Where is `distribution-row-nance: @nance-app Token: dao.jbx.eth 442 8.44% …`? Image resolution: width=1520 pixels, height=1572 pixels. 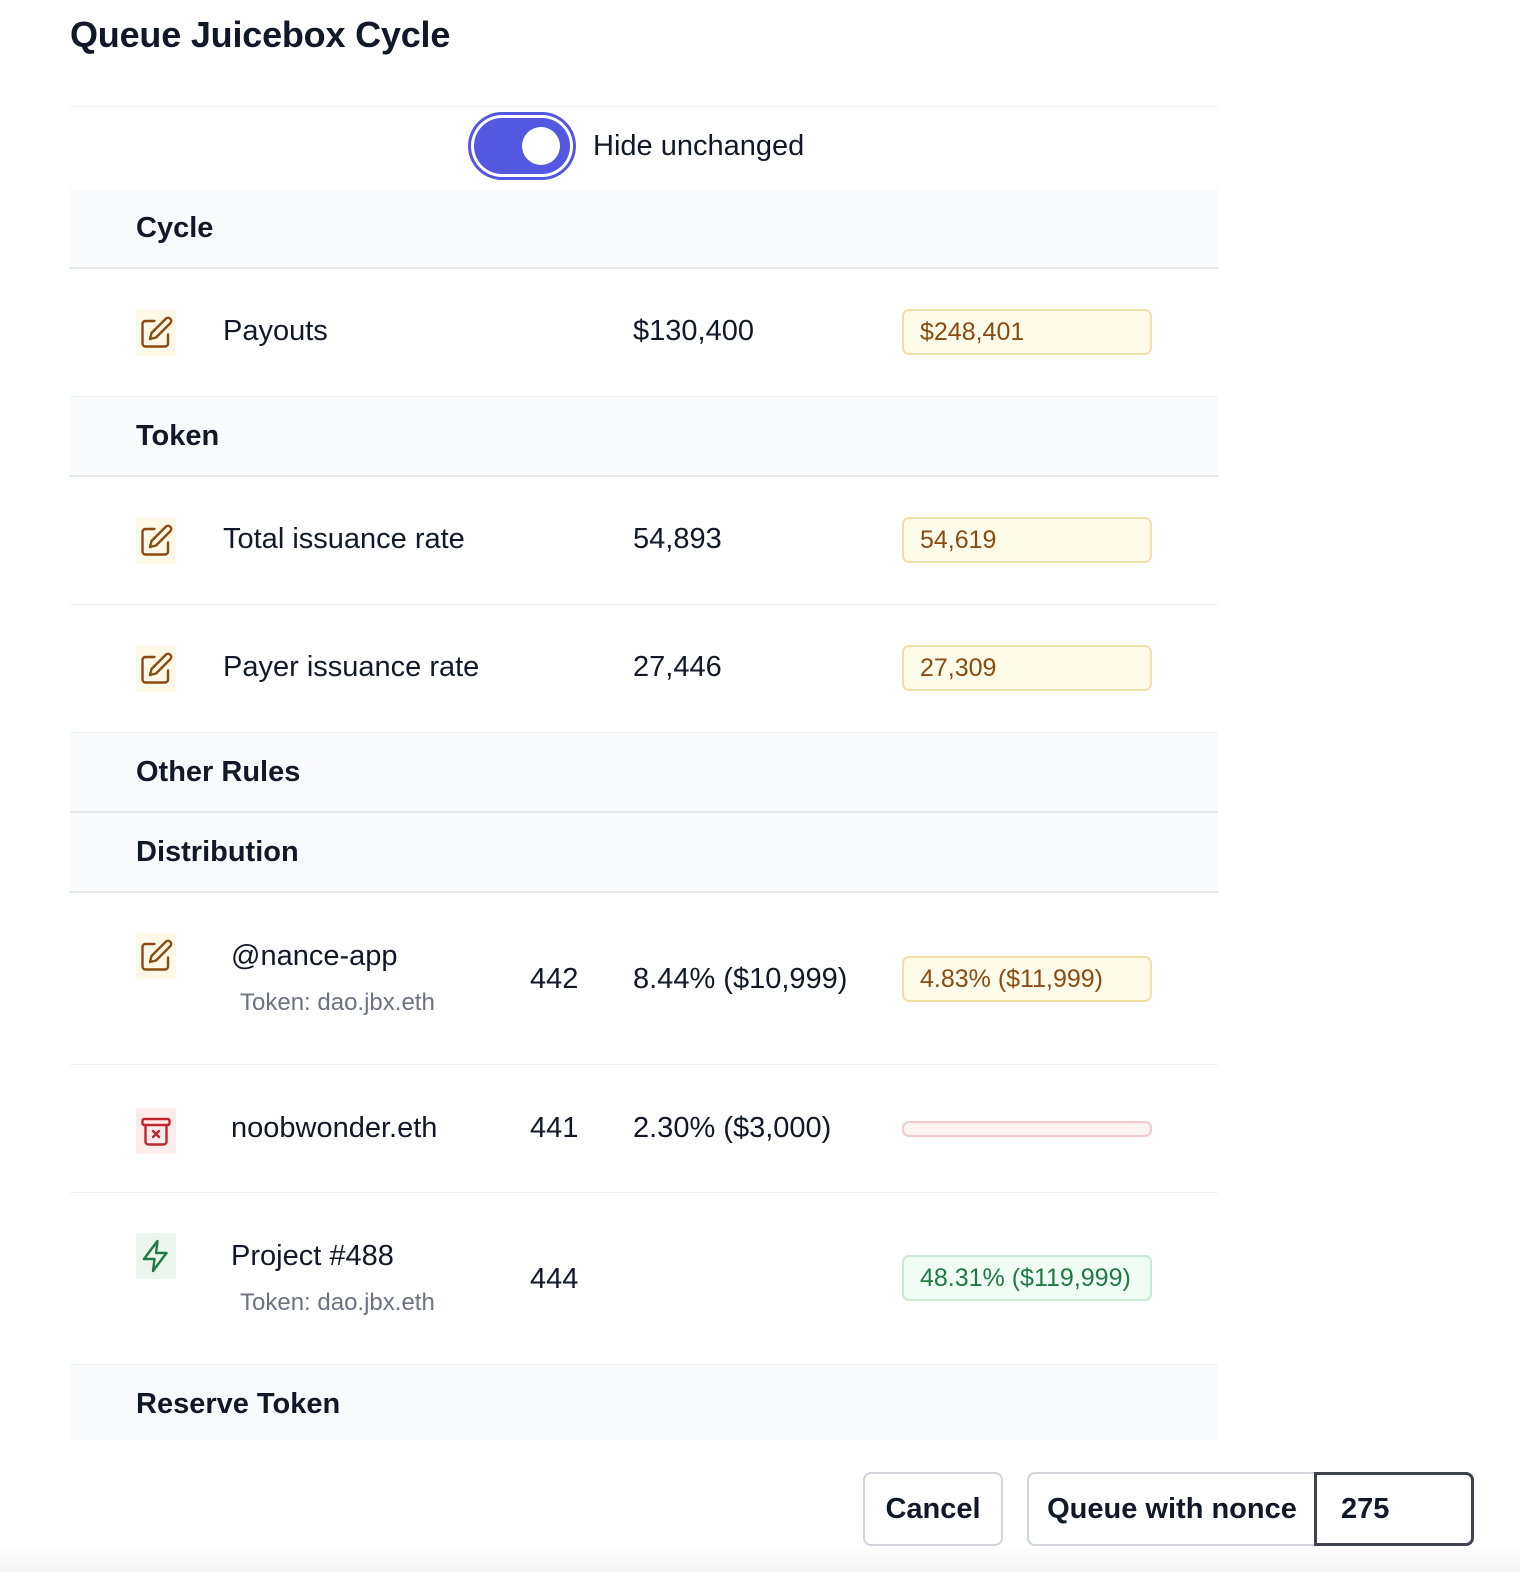 distribution-row-nance: @nance-app Token: dao.jbx.eth 442 8.44% … is located at coordinates (644, 979).